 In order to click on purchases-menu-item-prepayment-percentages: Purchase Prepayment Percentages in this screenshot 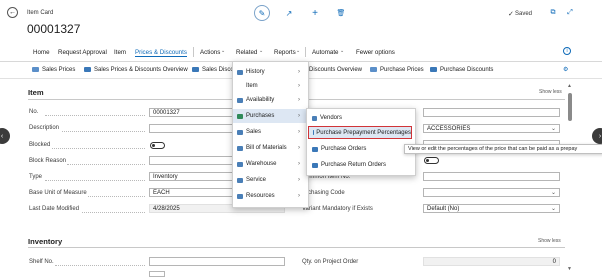, I will do `click(360, 132)`.